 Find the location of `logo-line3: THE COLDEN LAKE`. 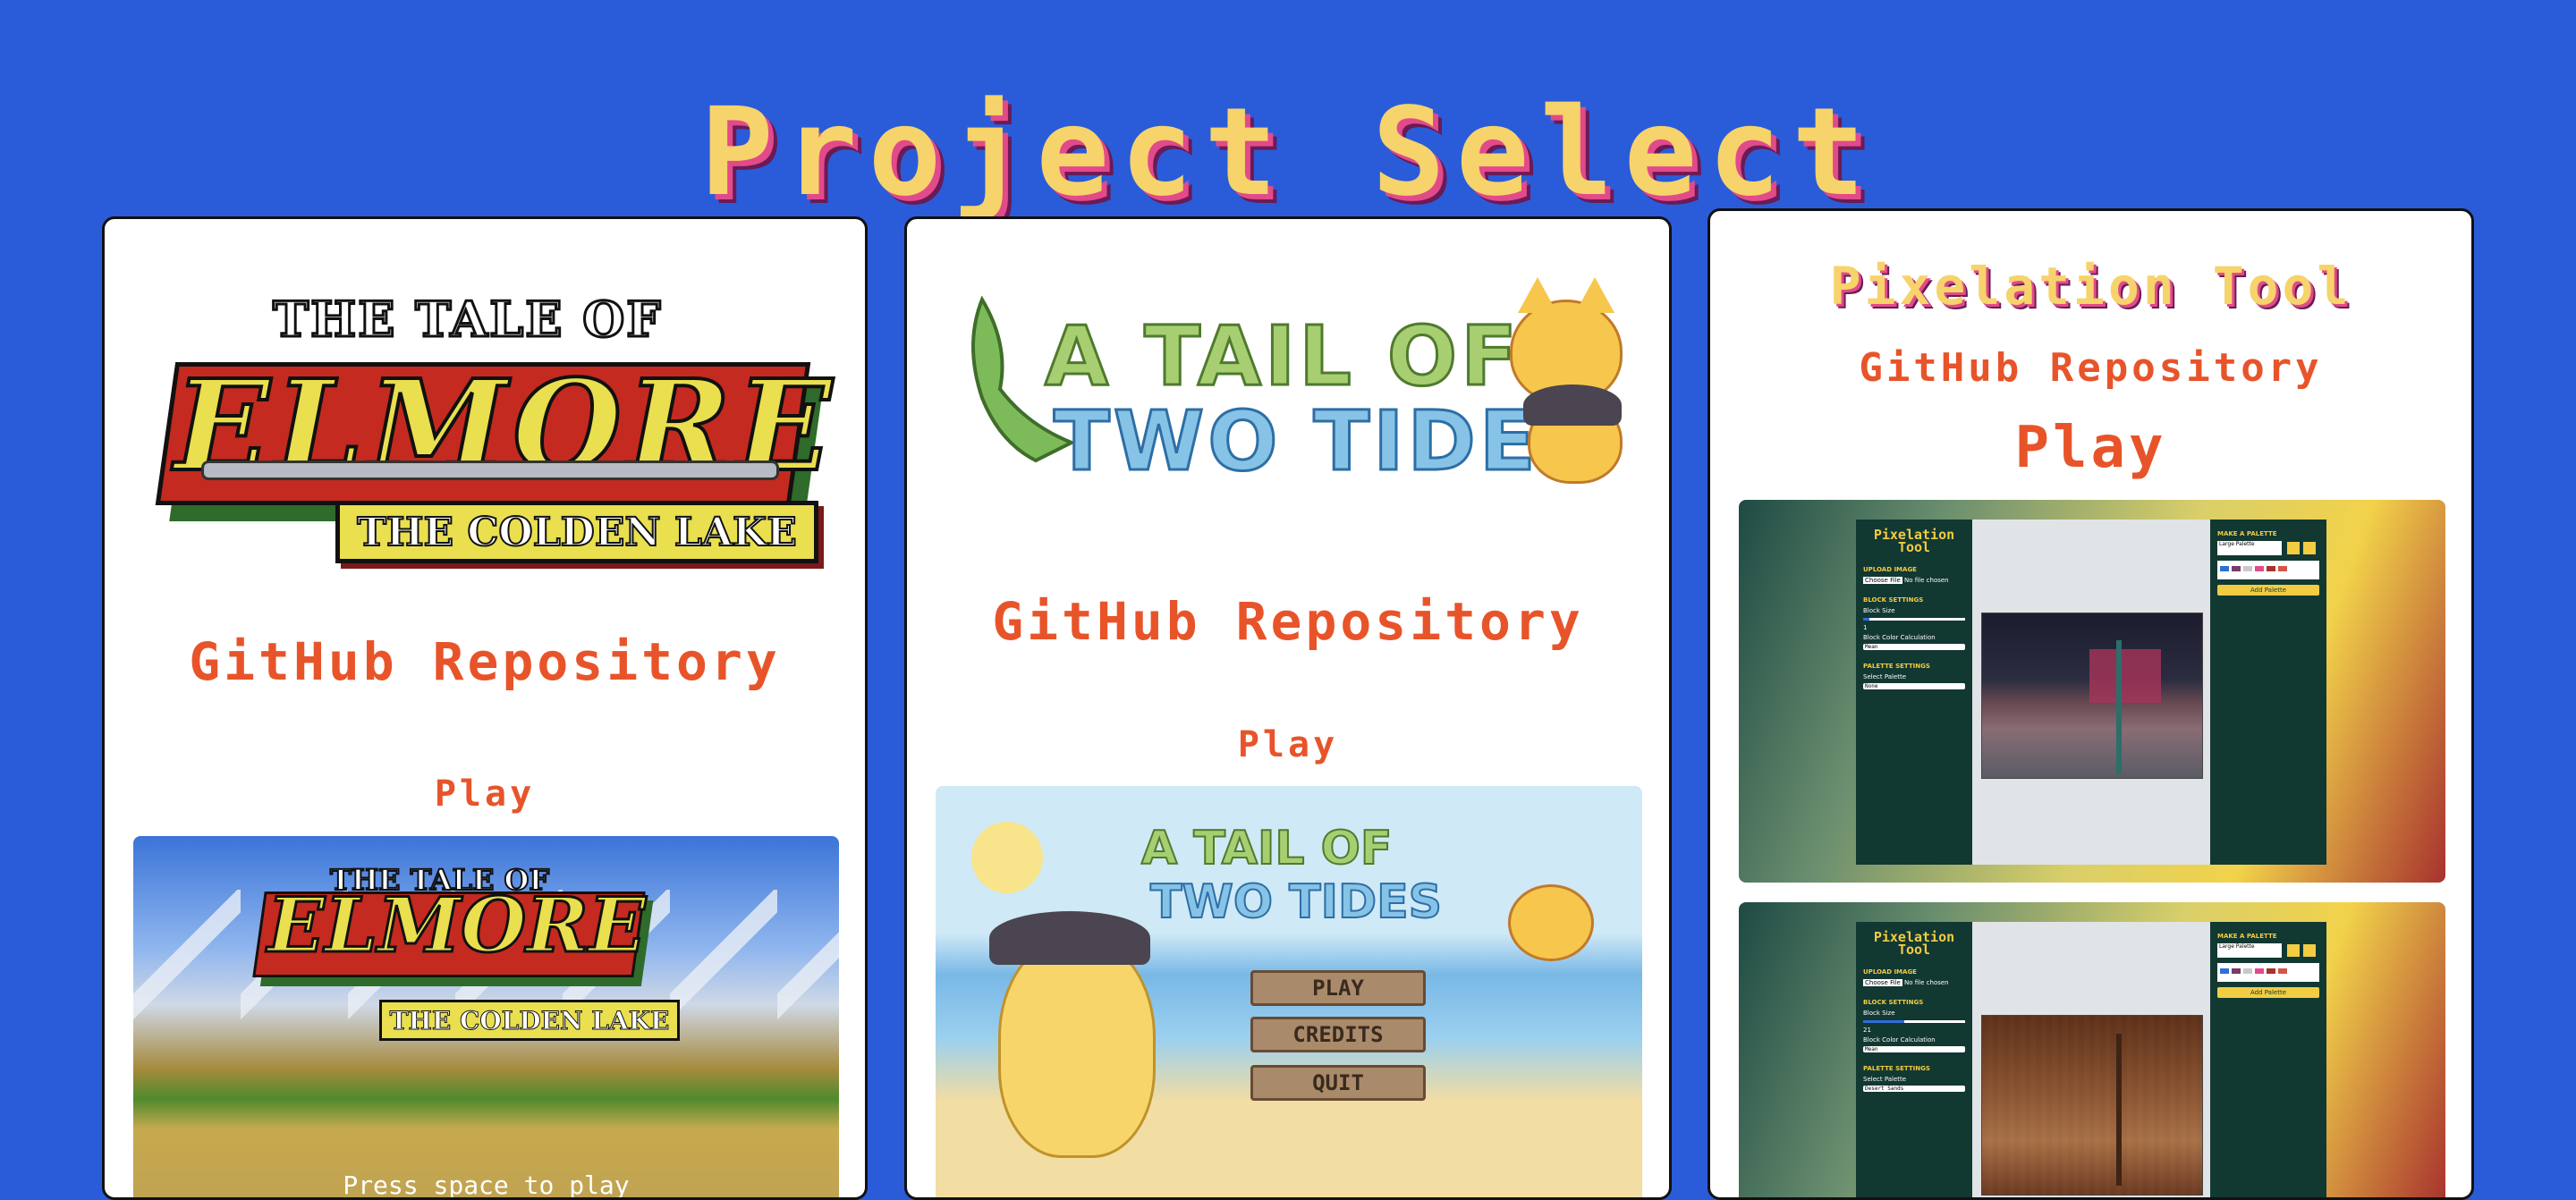

logo-line3: THE COLDEN LAKE is located at coordinates (576, 532).